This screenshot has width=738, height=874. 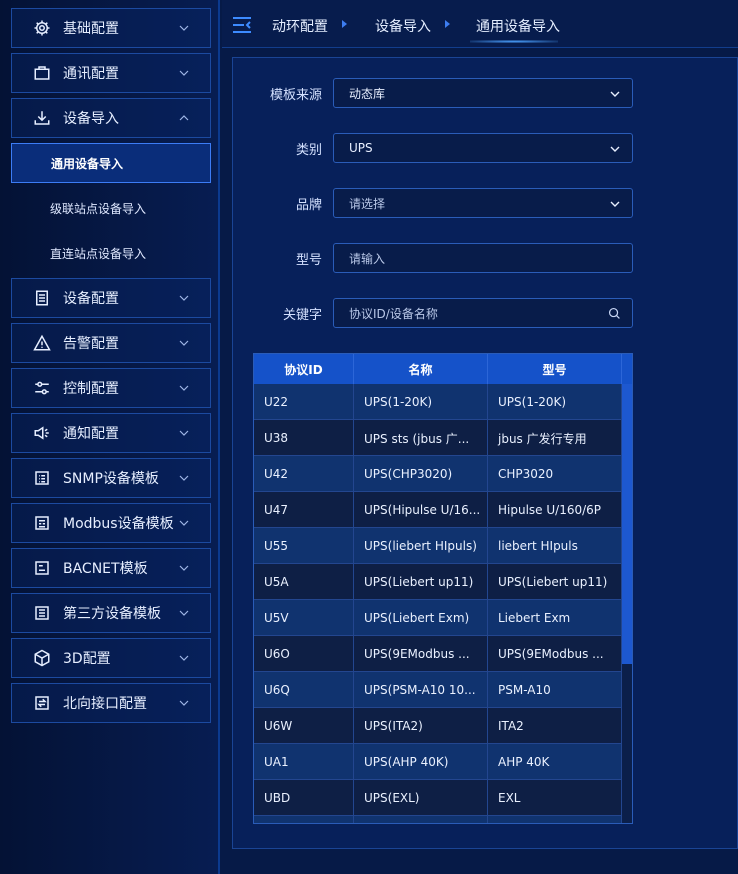 I want to click on cell-protocol-id: UBD, so click(x=304, y=798).